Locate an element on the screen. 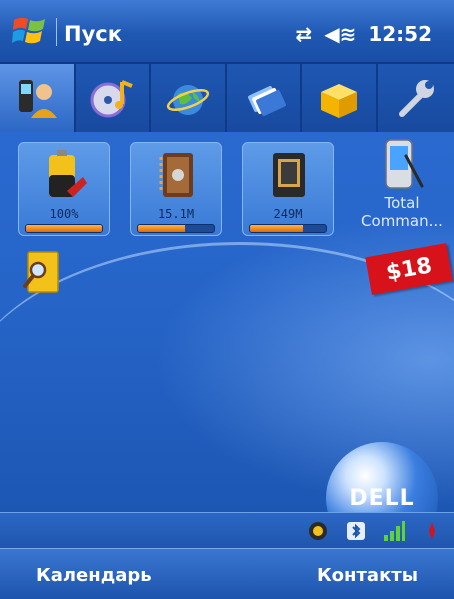  storage-card-icon is located at coordinates (289, 175).